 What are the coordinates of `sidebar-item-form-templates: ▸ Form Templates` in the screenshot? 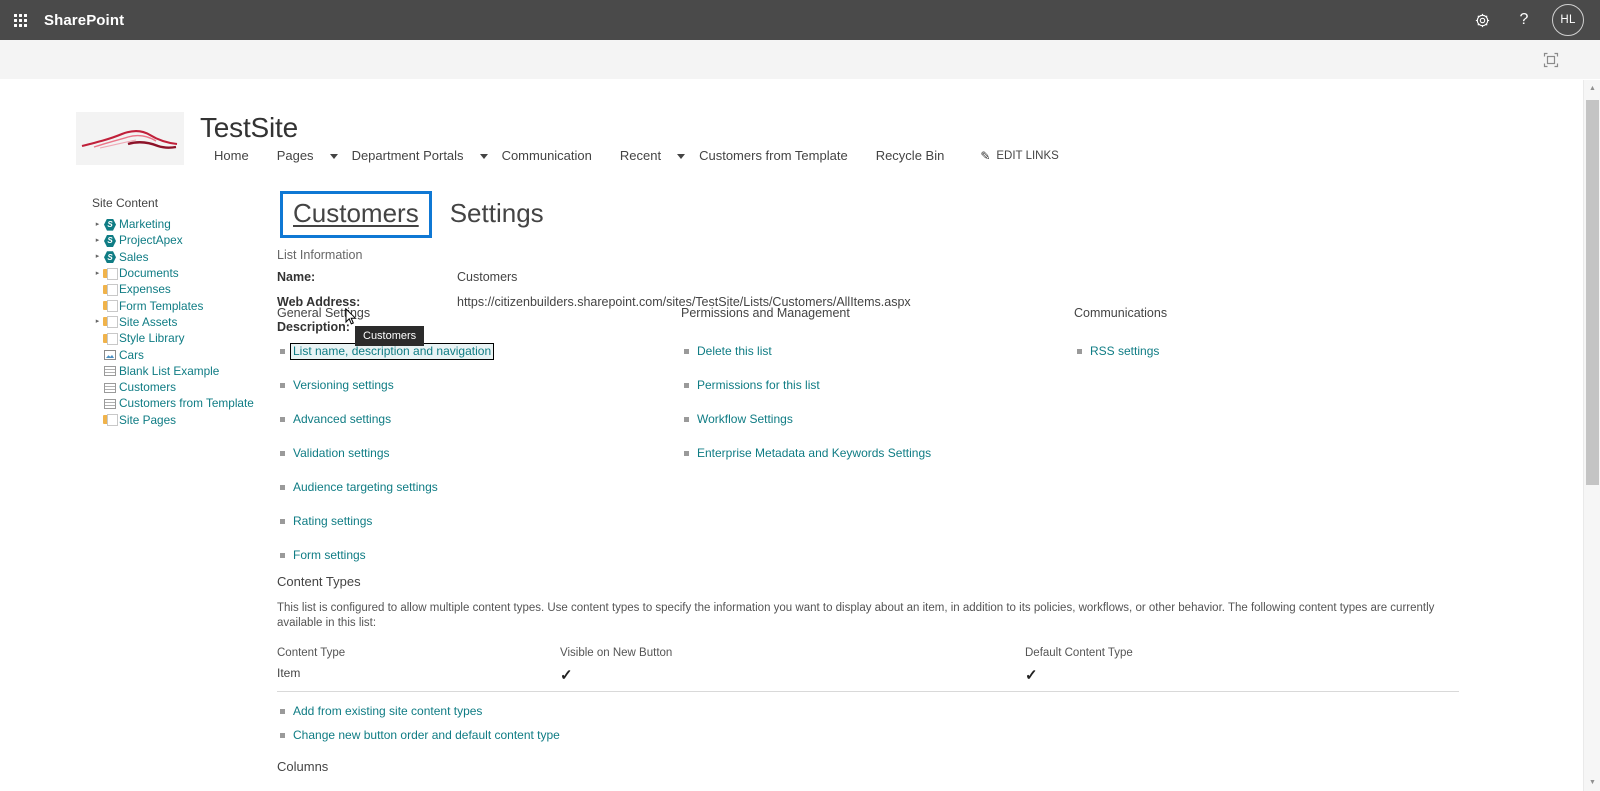 It's located at (182, 305).